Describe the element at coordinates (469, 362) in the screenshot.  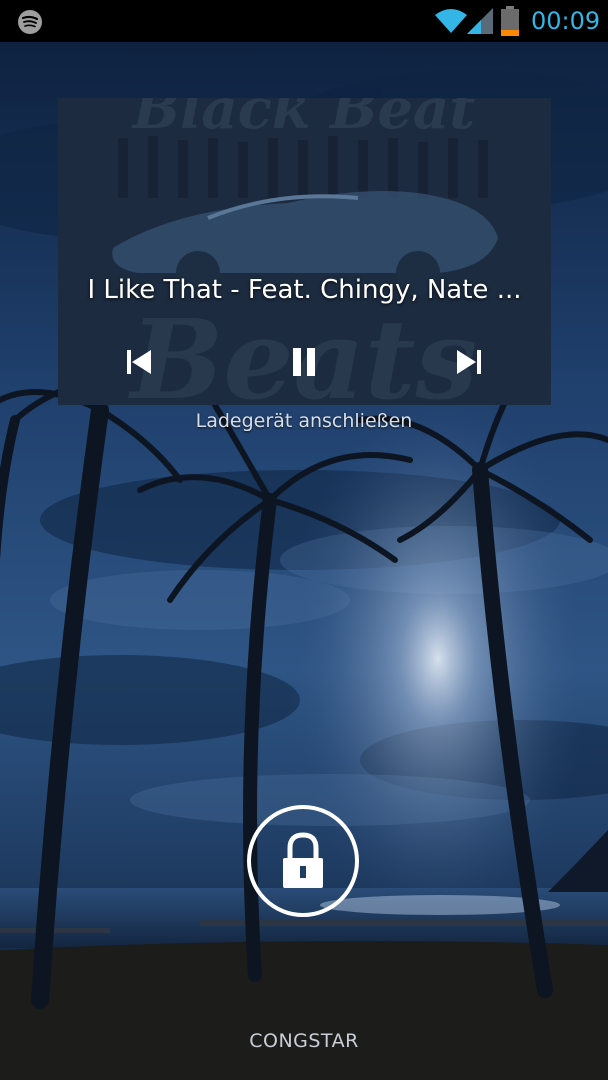
I see `next-icon` at that location.